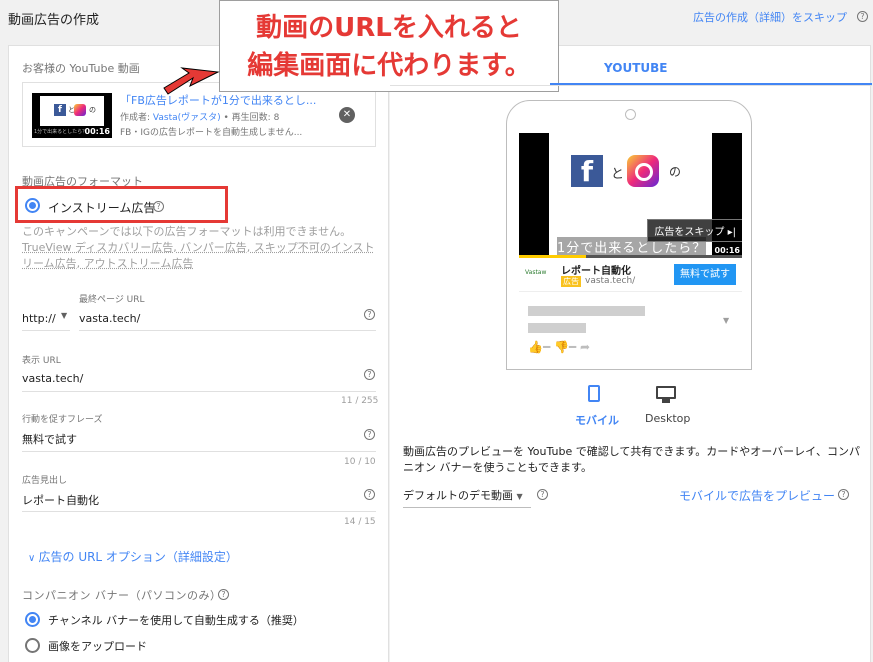 Image resolution: width=873 pixels, height=662 pixels. Describe the element at coordinates (635, 68) in the screenshot. I see `tab-youtube: YOUTUBE` at that location.